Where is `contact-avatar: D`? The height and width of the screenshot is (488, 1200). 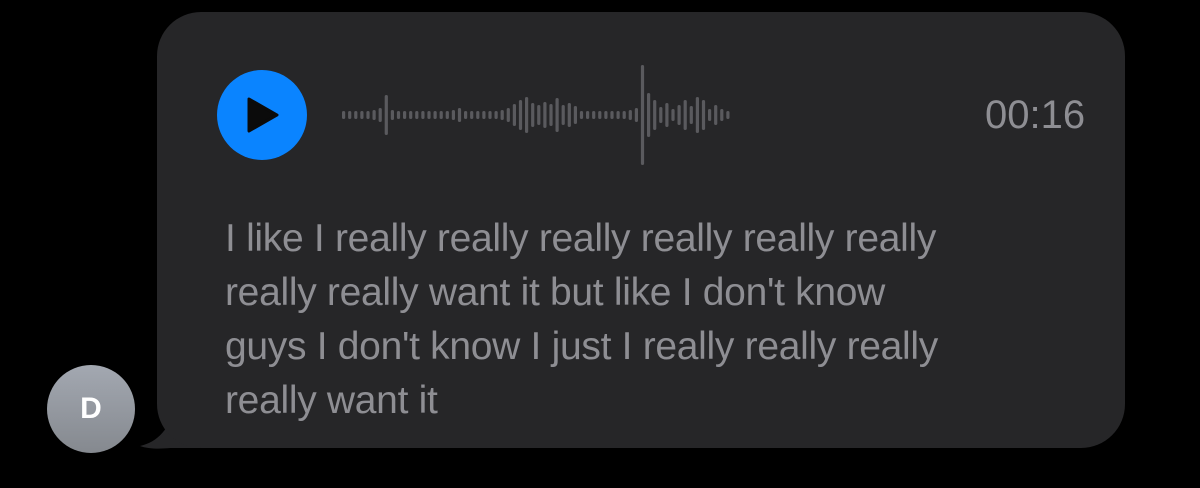
contact-avatar: D is located at coordinates (91, 409).